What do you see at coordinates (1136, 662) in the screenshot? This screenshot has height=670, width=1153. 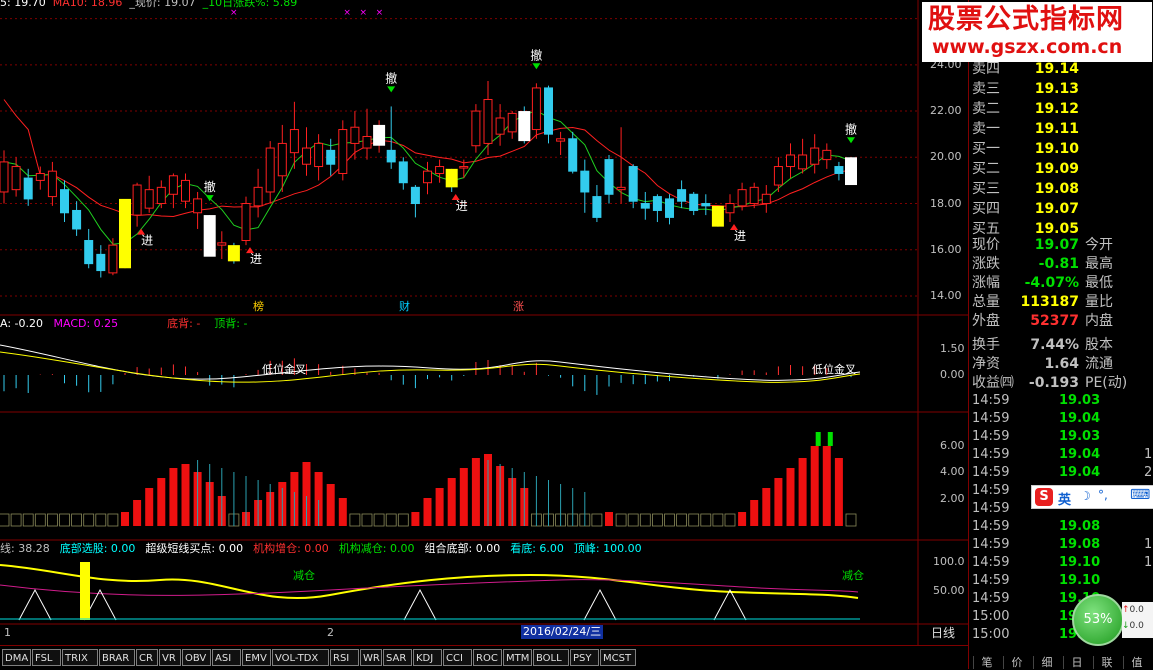 I see `panel-tab: 值` at bounding box center [1136, 662].